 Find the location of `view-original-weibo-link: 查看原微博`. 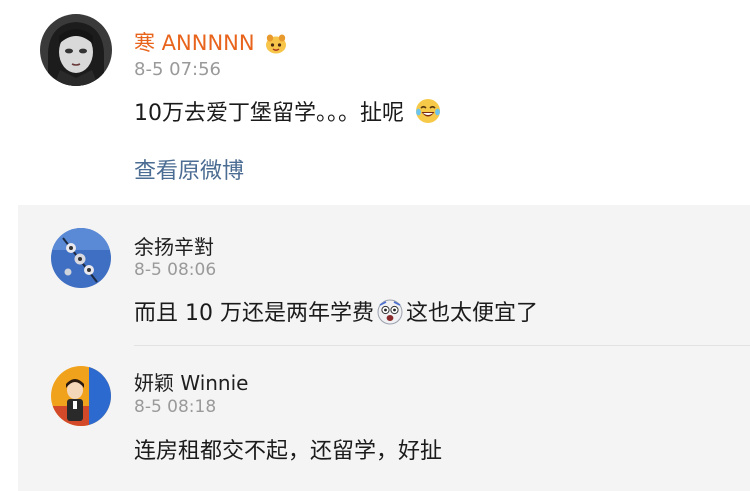

view-original-weibo-link: 查看原微博 is located at coordinates (189, 169).